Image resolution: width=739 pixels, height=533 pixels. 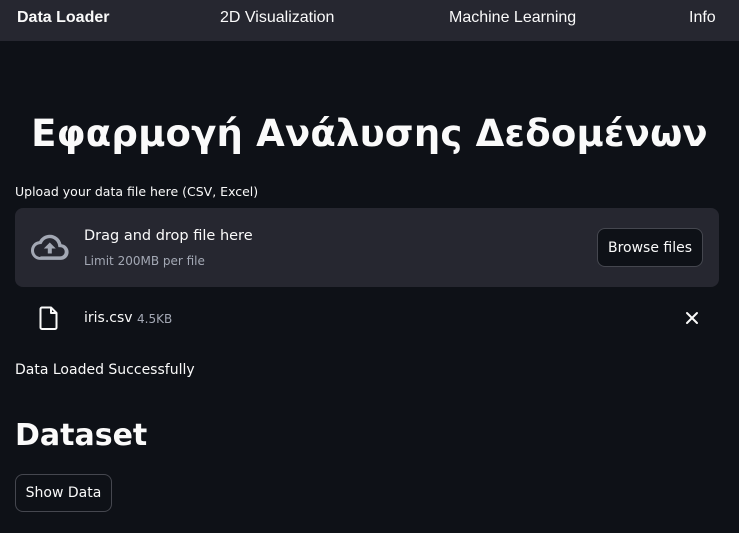 I want to click on uploaded-file-name: iris.csv, so click(x=108, y=318).